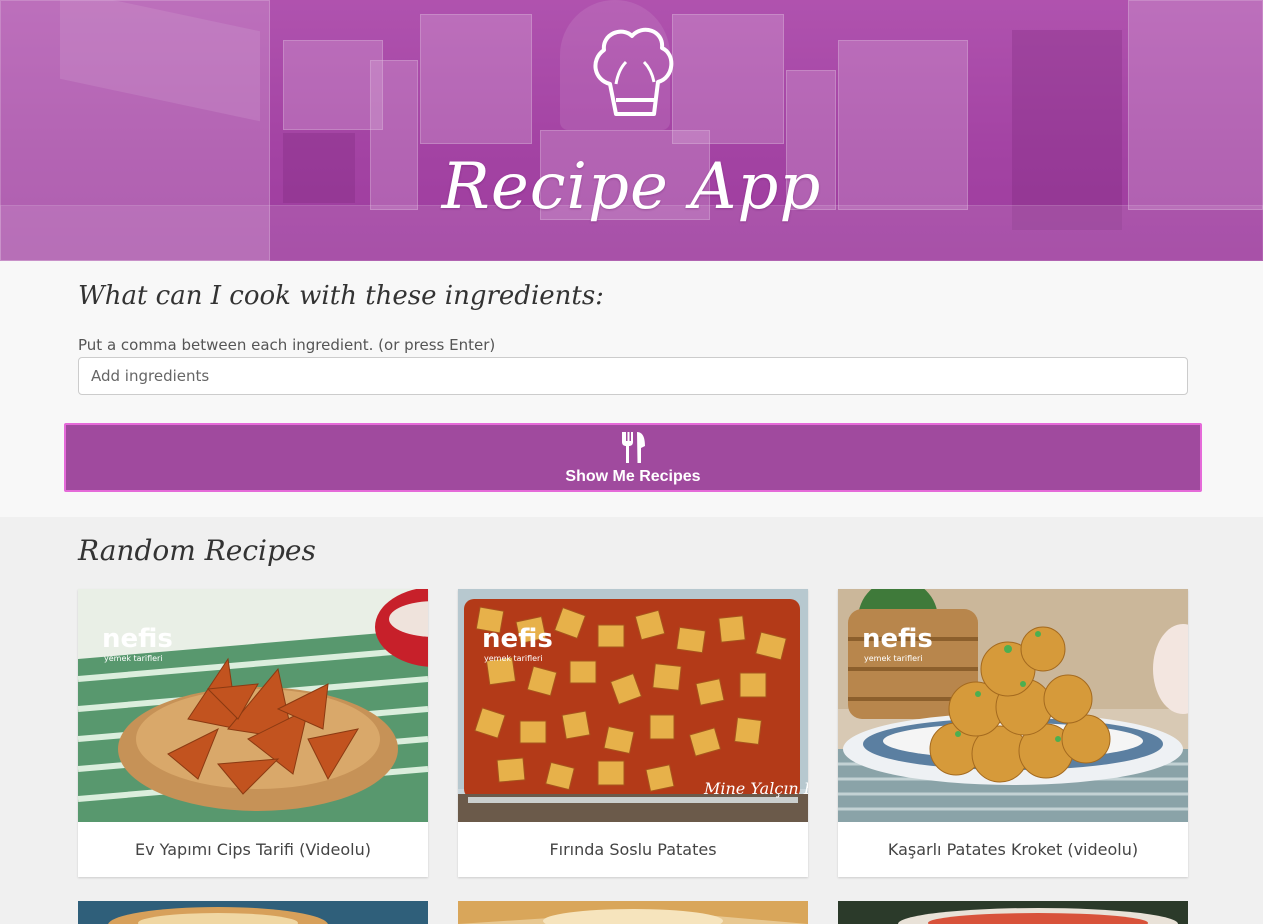  What do you see at coordinates (633, 71) in the screenshot?
I see `chef-hat-icon` at bounding box center [633, 71].